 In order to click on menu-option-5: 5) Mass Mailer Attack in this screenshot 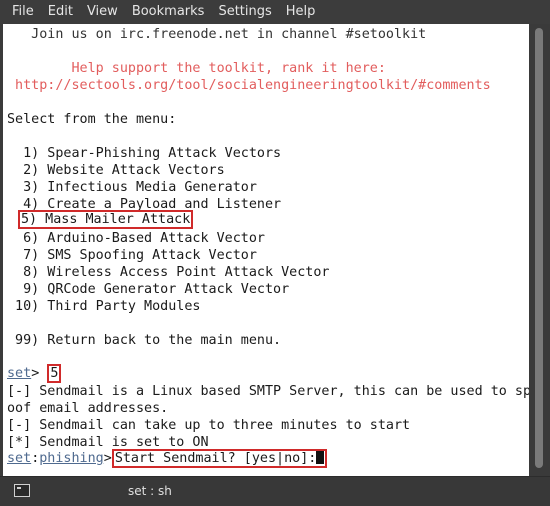, I will do `click(106, 219)`.